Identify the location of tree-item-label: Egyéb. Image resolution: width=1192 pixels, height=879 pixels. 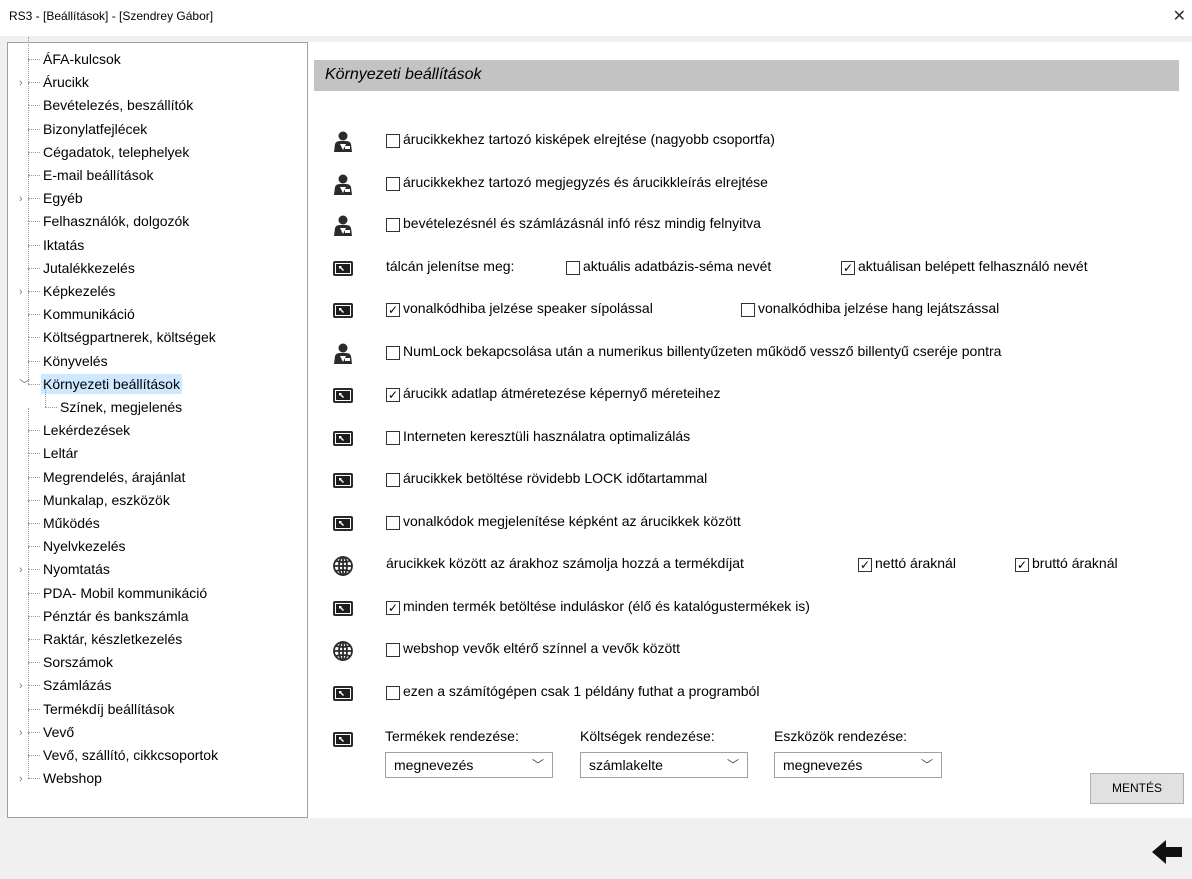
(63, 198).